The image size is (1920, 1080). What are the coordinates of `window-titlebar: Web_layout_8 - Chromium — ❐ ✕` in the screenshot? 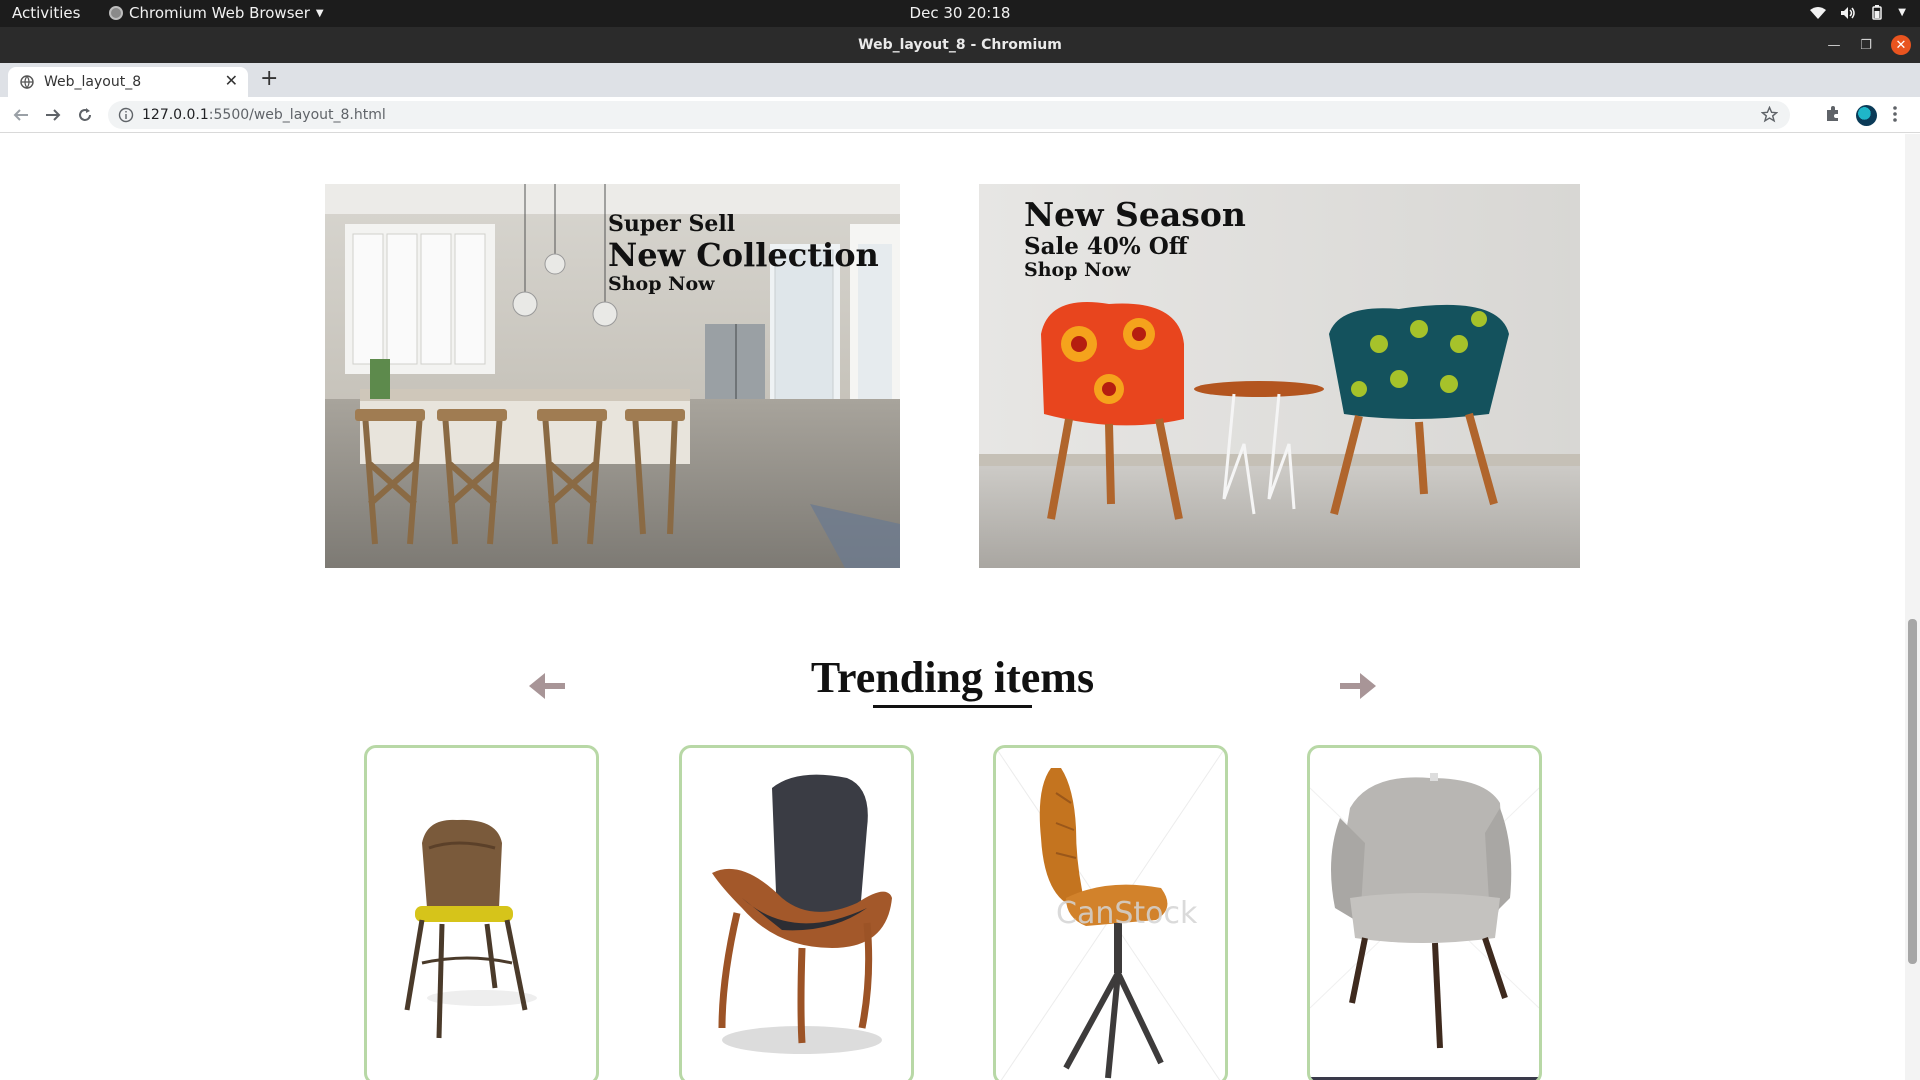 It's located at (960, 45).